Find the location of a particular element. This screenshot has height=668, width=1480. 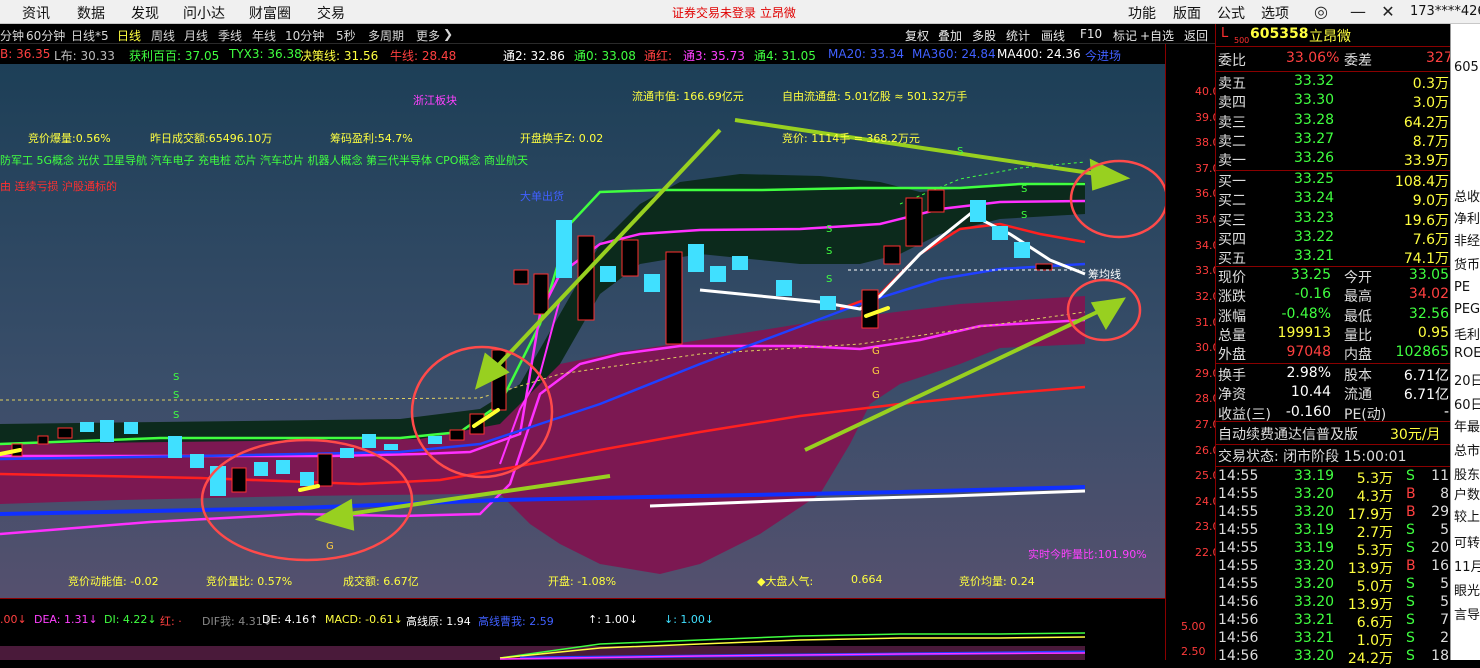

tick-count: 2 is located at coordinates (1444, 638).